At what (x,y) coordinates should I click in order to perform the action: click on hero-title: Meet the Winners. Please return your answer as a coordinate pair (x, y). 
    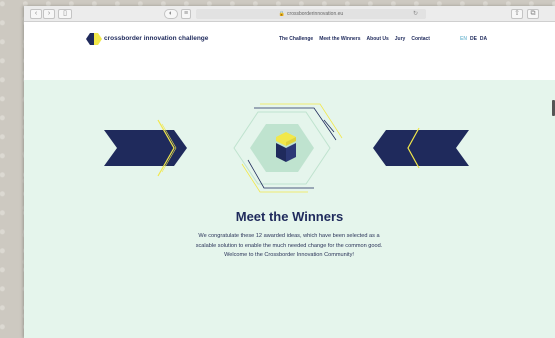
    Looking at the image, I should click on (289, 216).